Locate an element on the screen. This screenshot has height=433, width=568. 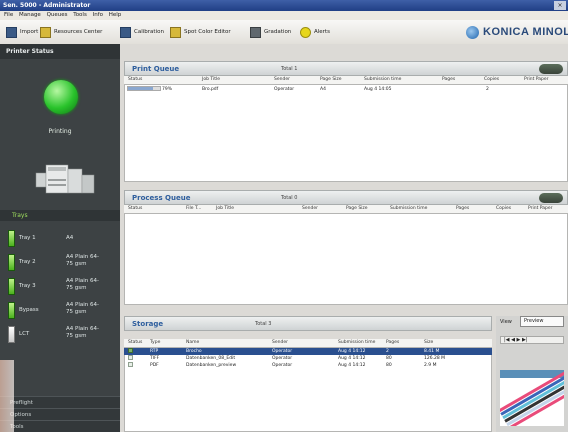
sidebar-item-preflight: Preflight is located at coordinates (60, 402).